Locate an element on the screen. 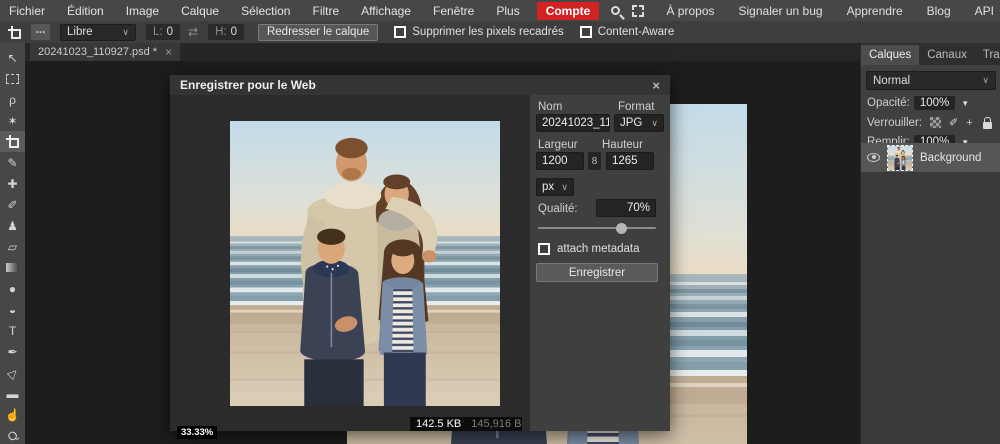 The width and height of the screenshot is (1000, 444). opacity-value: 100% is located at coordinates (934, 103).